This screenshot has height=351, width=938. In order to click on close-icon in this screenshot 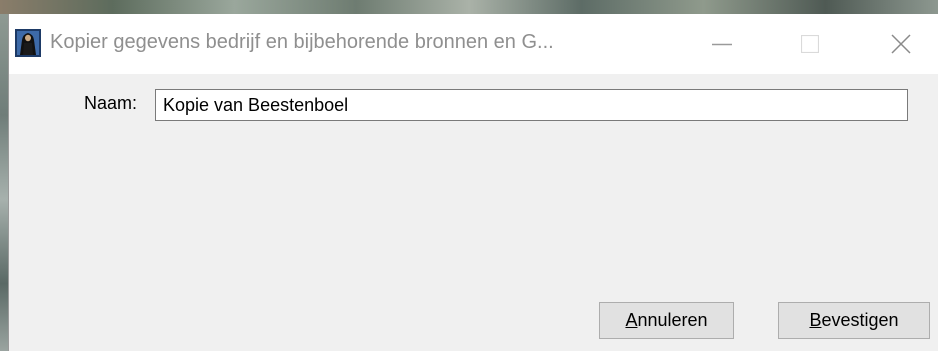, I will do `click(901, 44)`.